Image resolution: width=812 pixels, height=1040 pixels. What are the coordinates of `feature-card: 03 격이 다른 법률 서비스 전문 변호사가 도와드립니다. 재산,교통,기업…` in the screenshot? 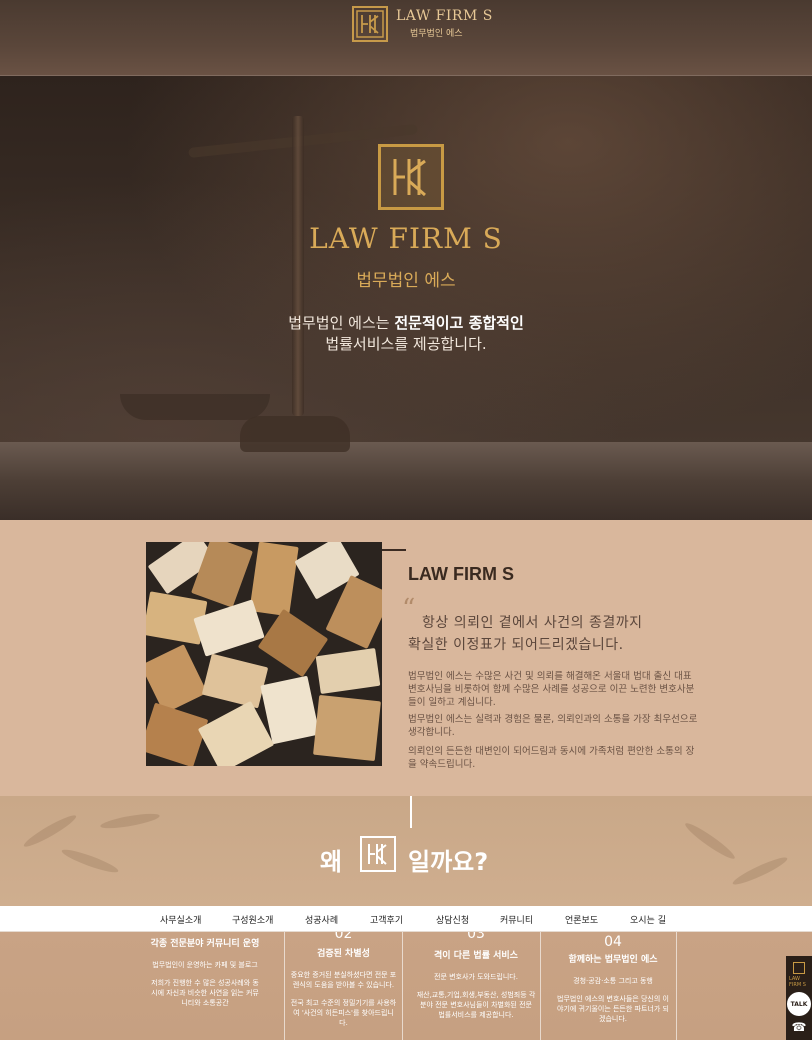 It's located at (476, 986).